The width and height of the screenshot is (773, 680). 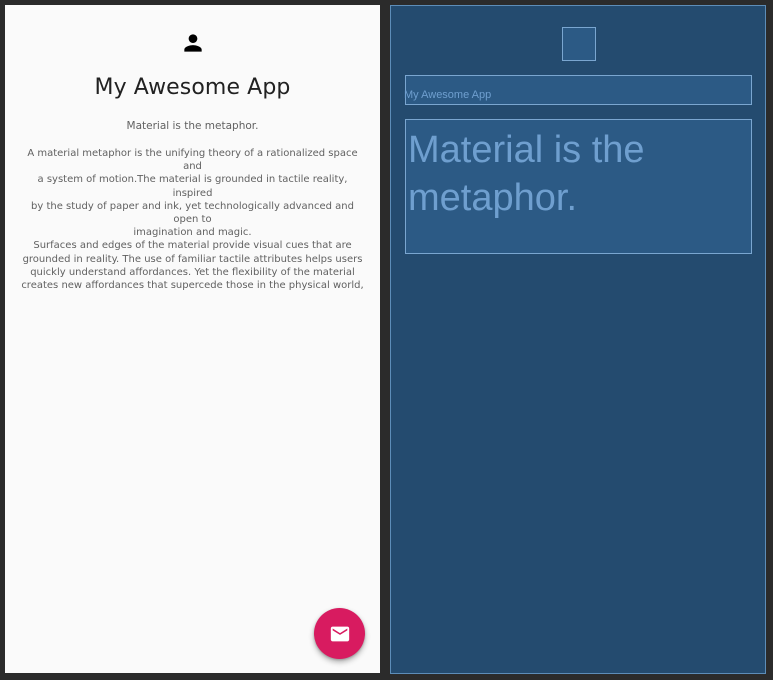 I want to click on mail-icon, so click(x=339, y=633).